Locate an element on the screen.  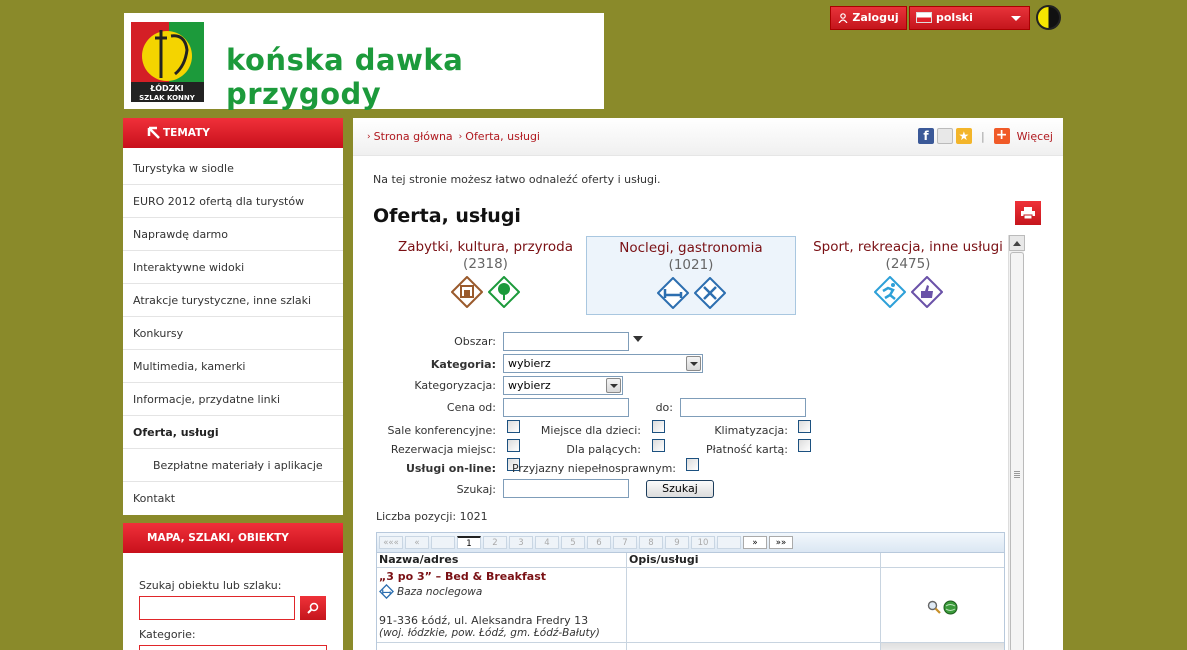
dla-palacych-label: Dla palących: is located at coordinates (603, 449).